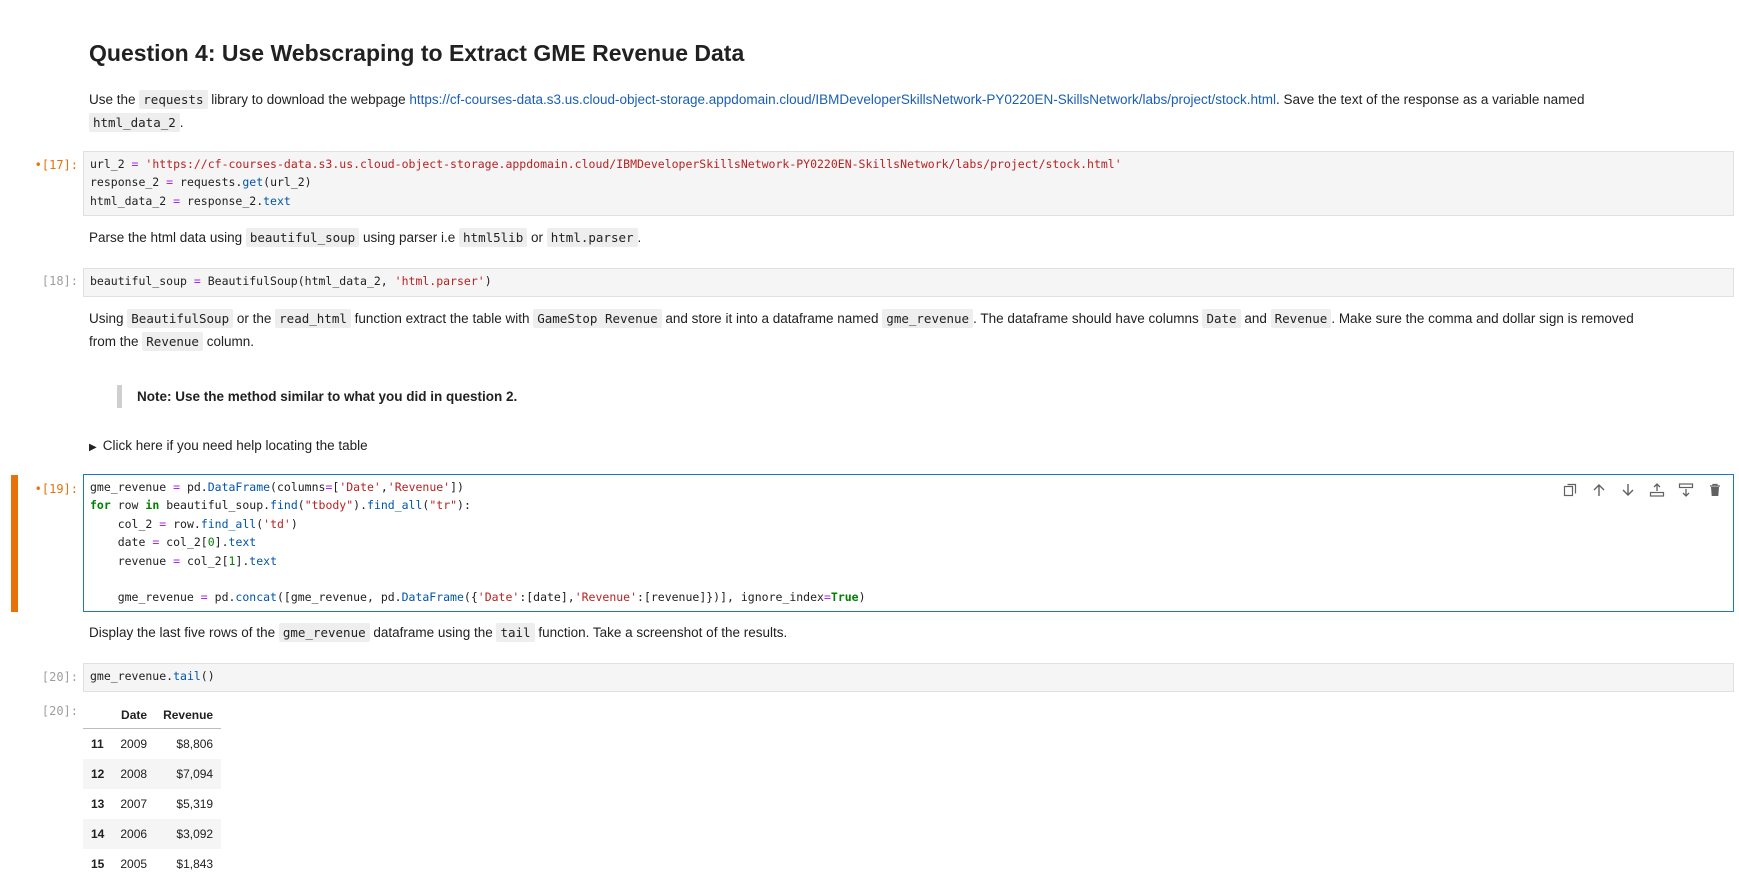  Describe the element at coordinates (114, 99) in the screenshot. I see `text: Use the` at that location.